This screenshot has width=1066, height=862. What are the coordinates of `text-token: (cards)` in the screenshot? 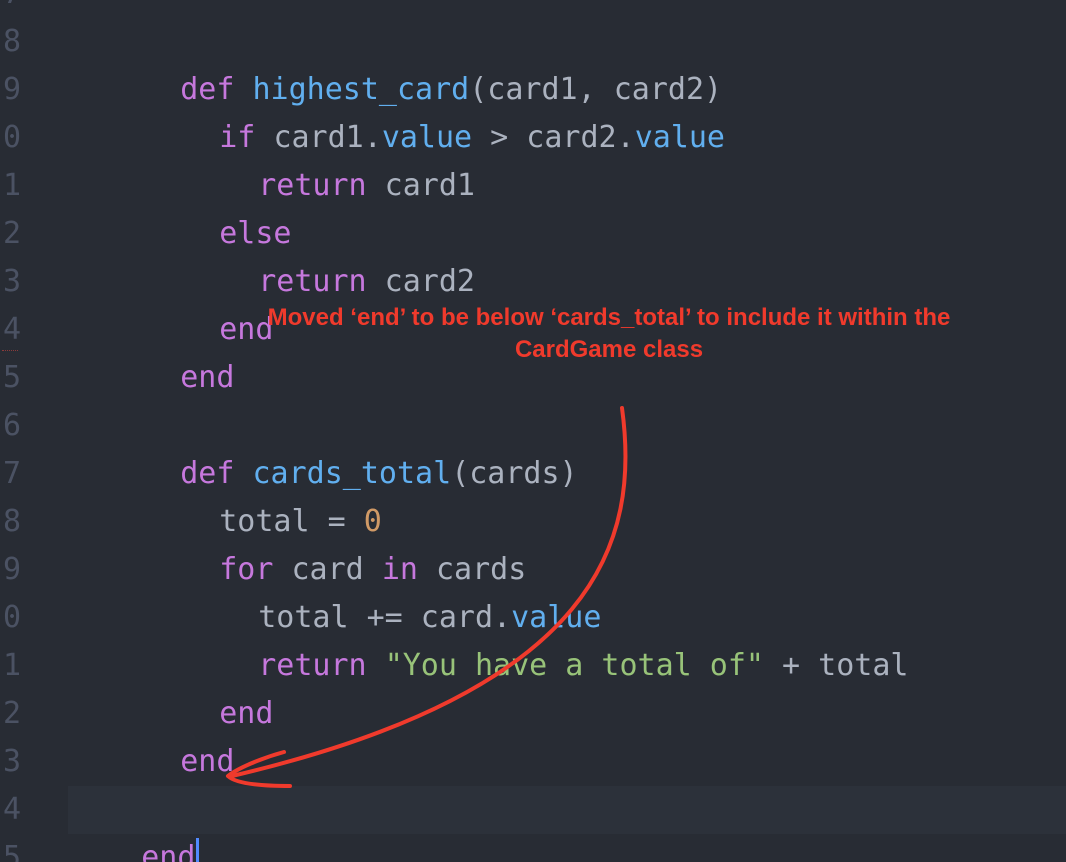 It's located at (514, 473).